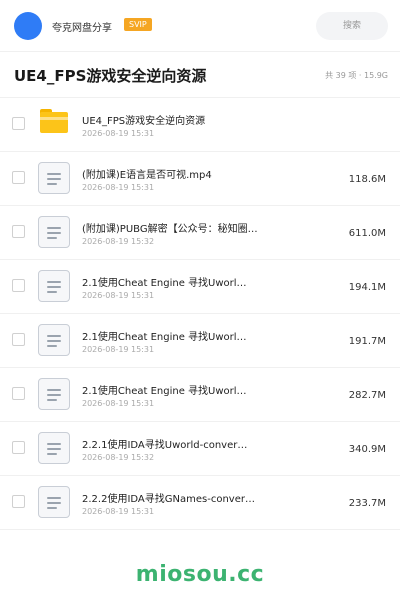 The width and height of the screenshot is (400, 600). I want to click on search-input: 搜索, so click(352, 26).